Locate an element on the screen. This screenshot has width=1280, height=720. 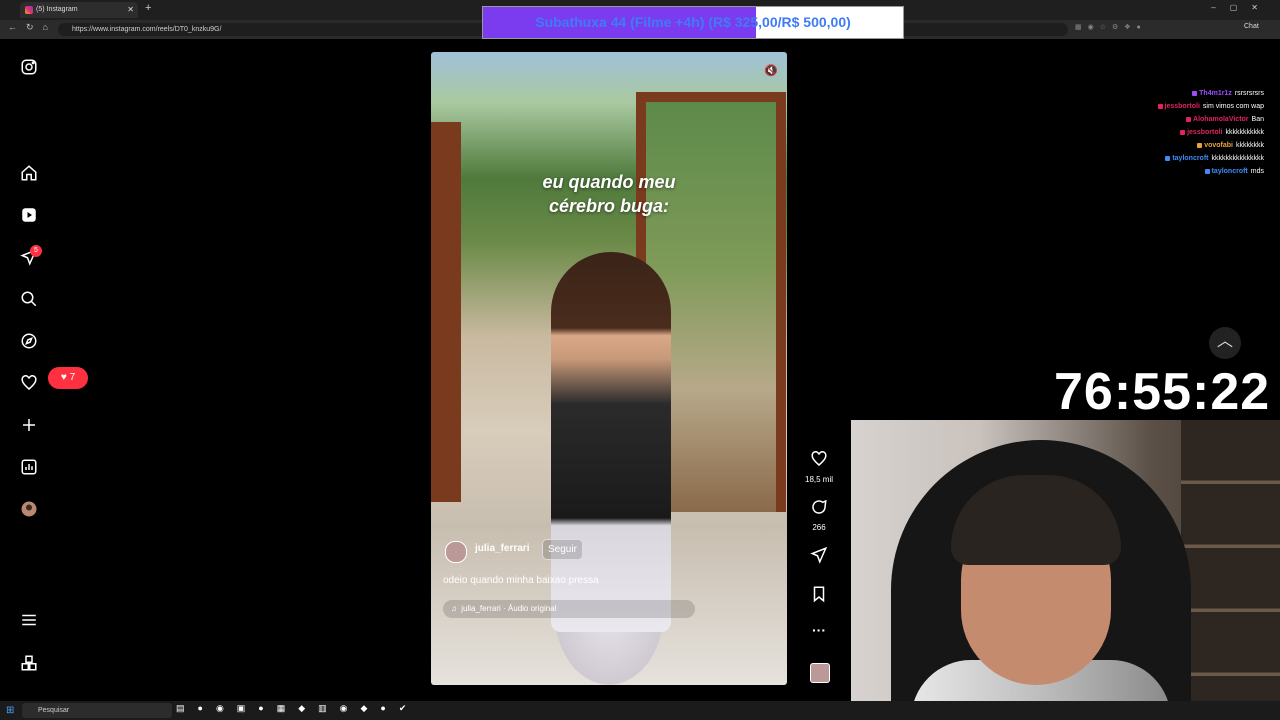
create-icon is located at coordinates (29, 425).